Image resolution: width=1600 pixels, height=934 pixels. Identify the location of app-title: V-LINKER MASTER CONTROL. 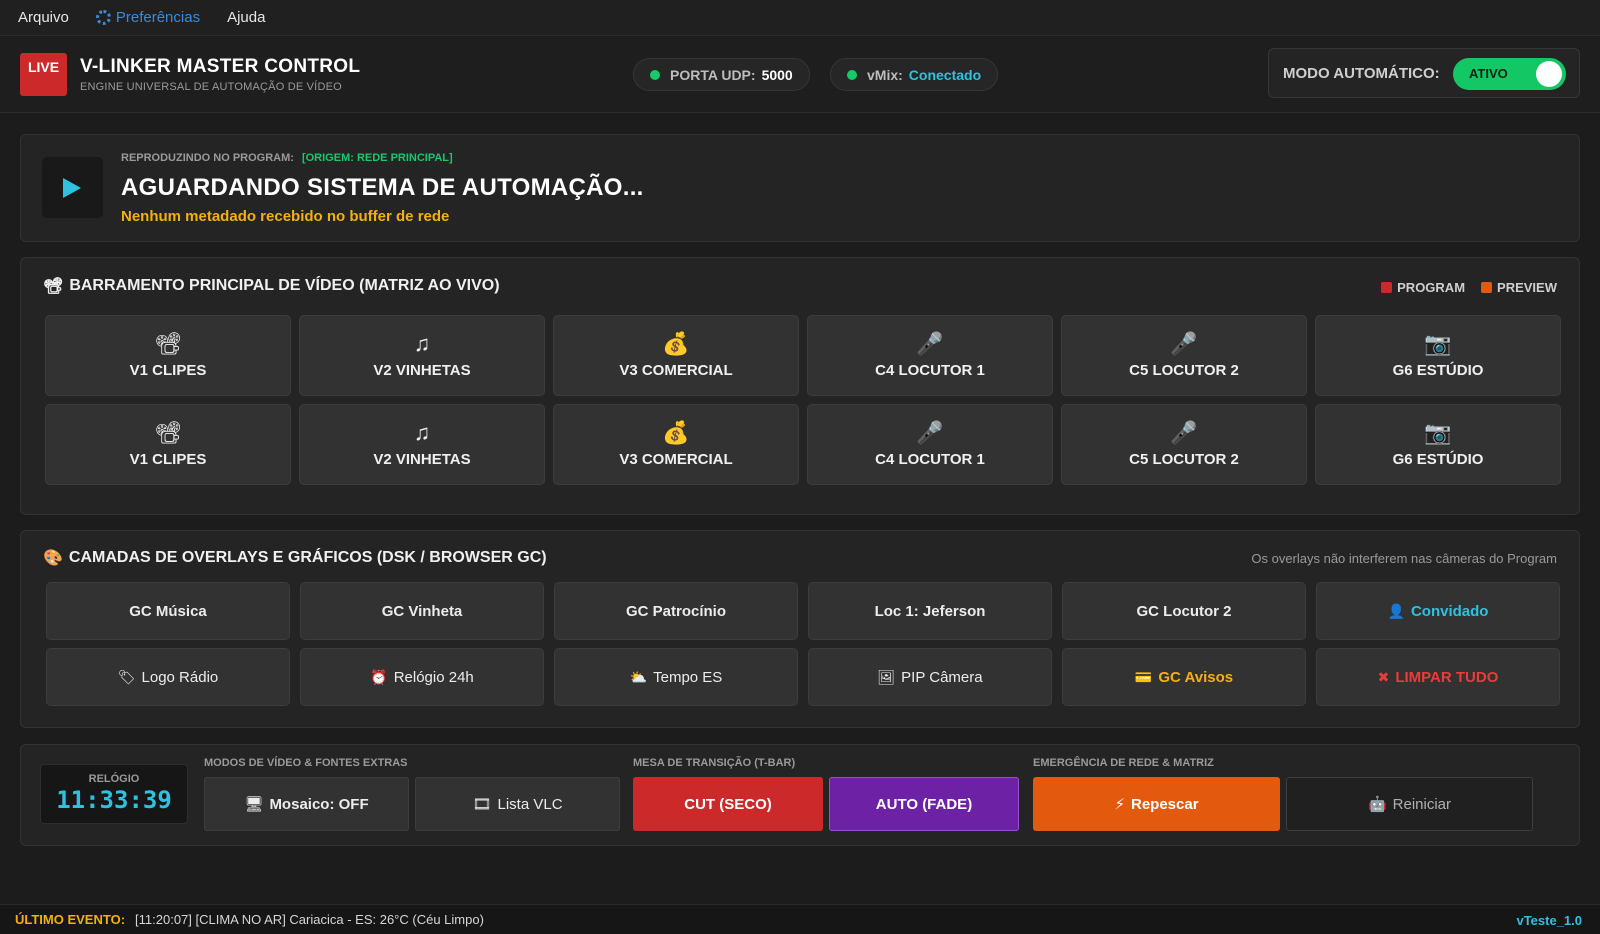
(220, 66).